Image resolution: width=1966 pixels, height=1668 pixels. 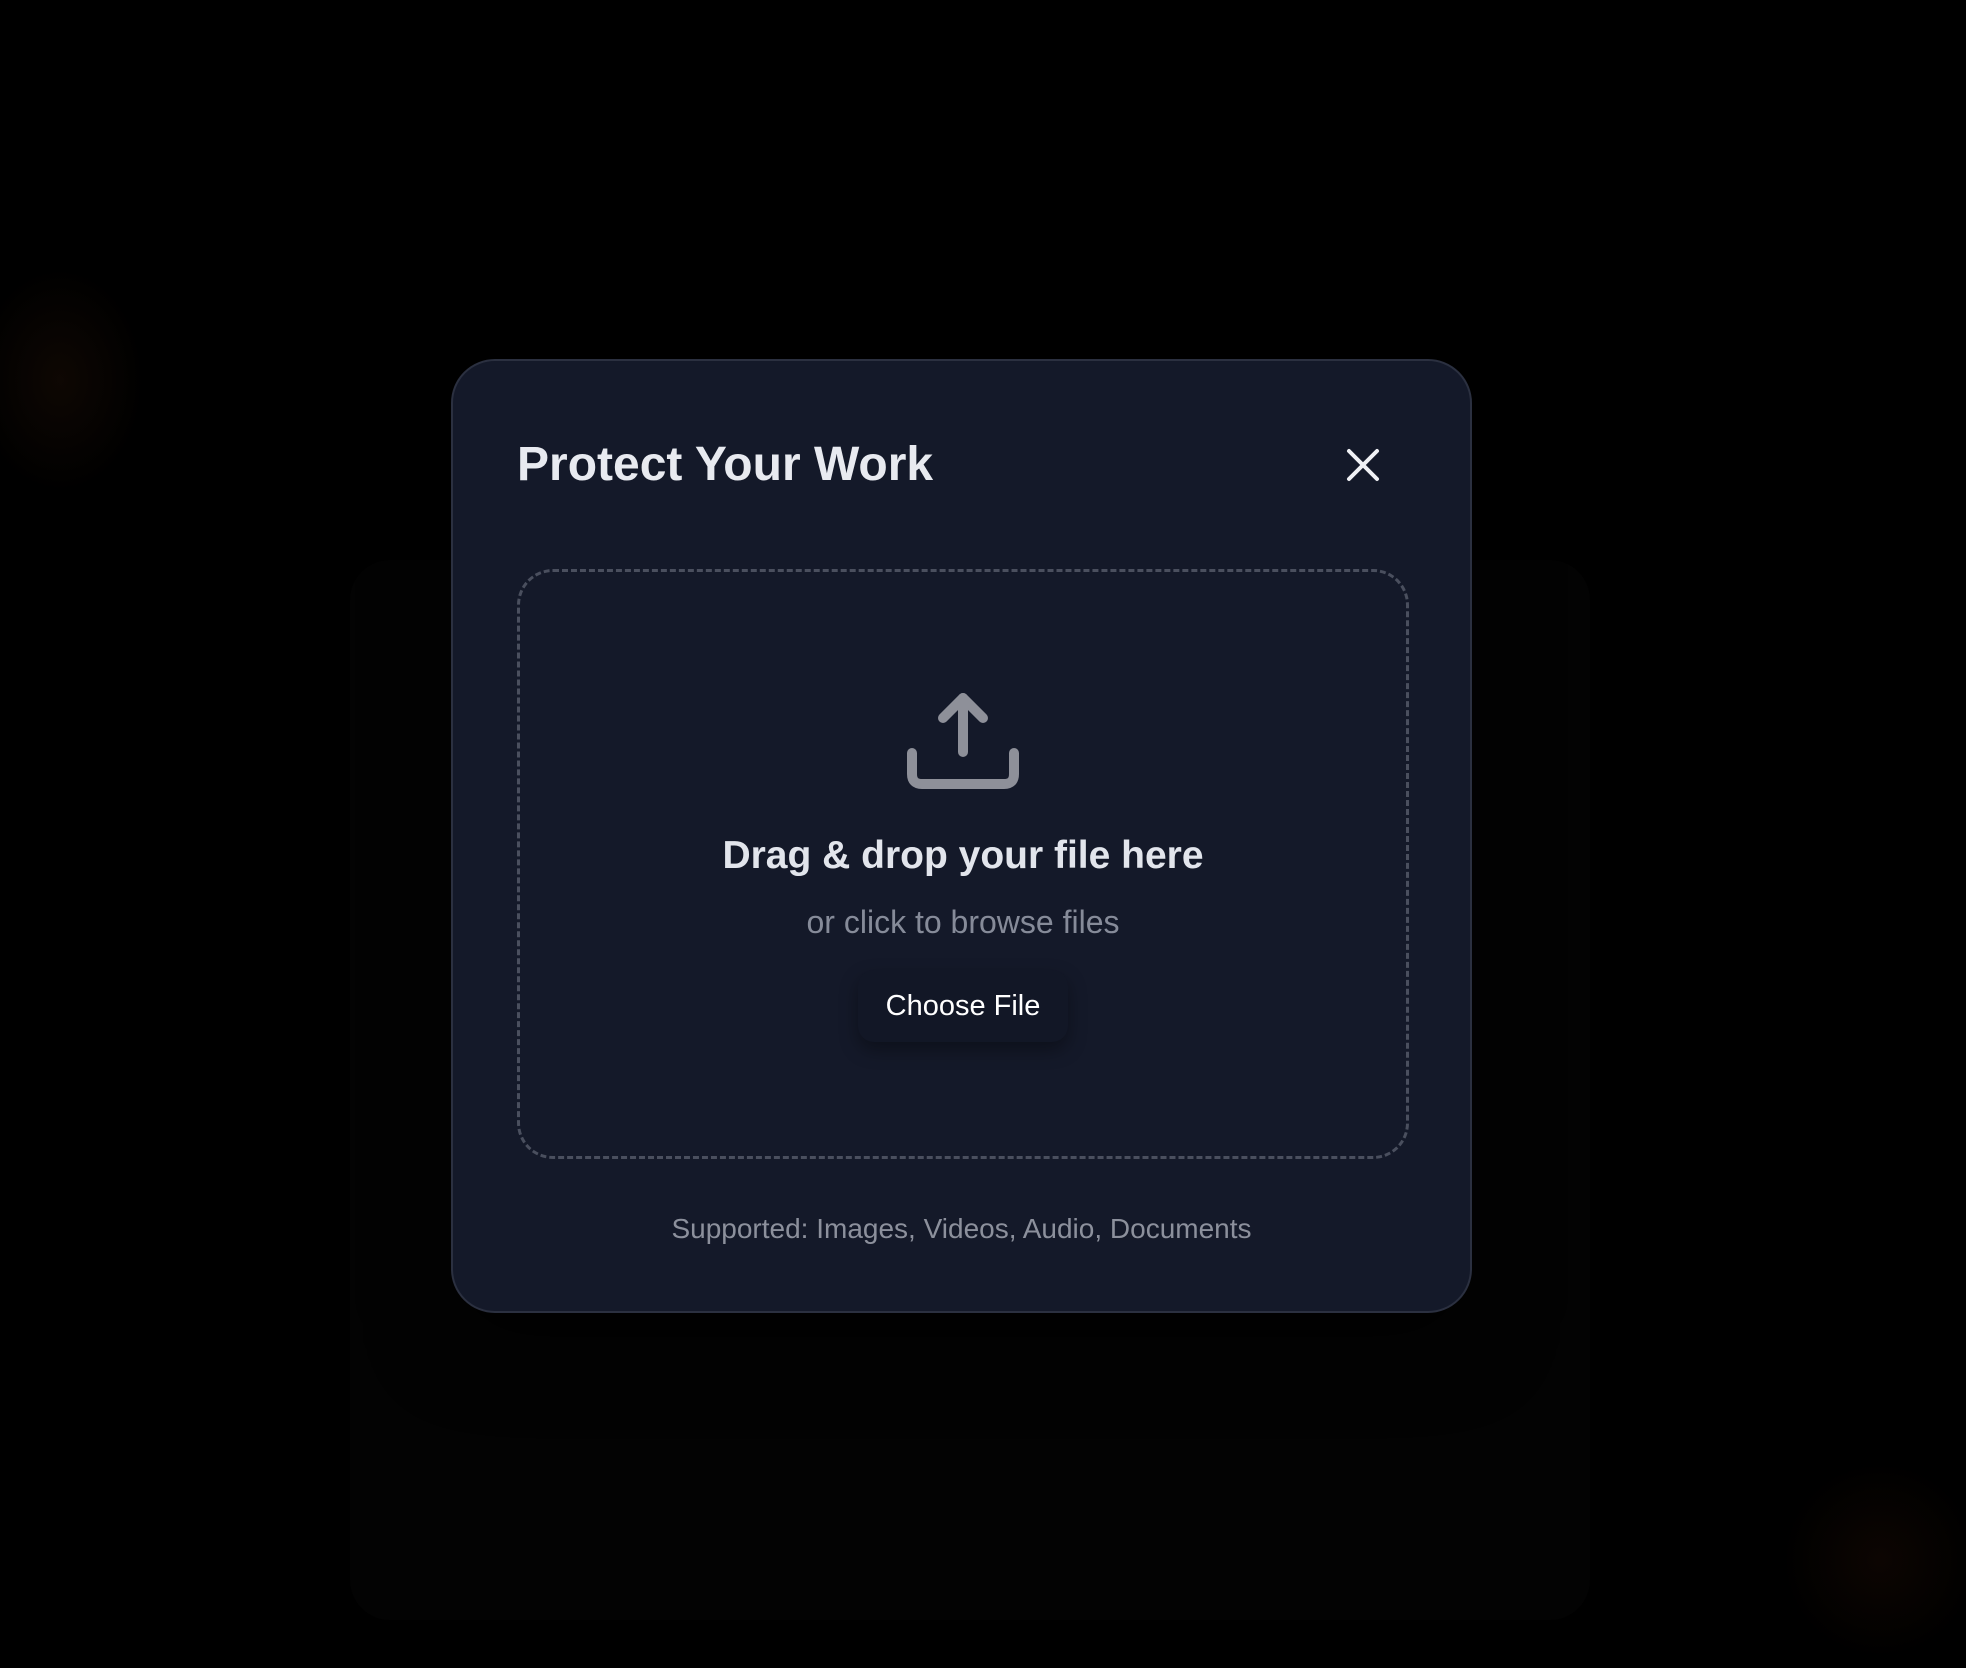 What do you see at coordinates (963, 922) in the screenshot?
I see `dropzone-subtitle: or click to browse files` at bounding box center [963, 922].